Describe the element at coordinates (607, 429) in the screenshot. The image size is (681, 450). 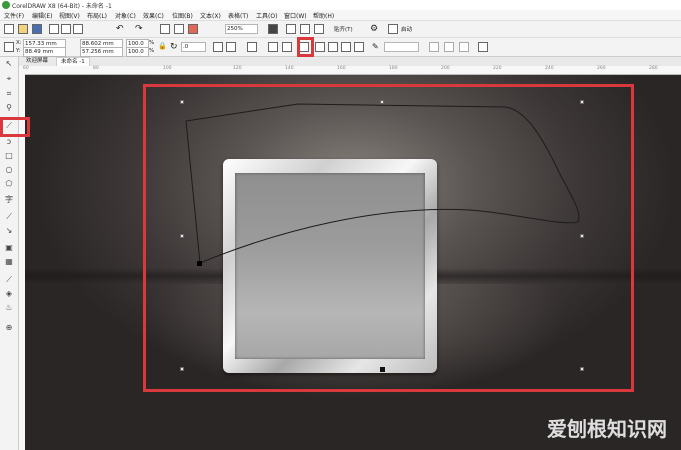
I see `watermark-text: 爱刨根知识网` at that location.